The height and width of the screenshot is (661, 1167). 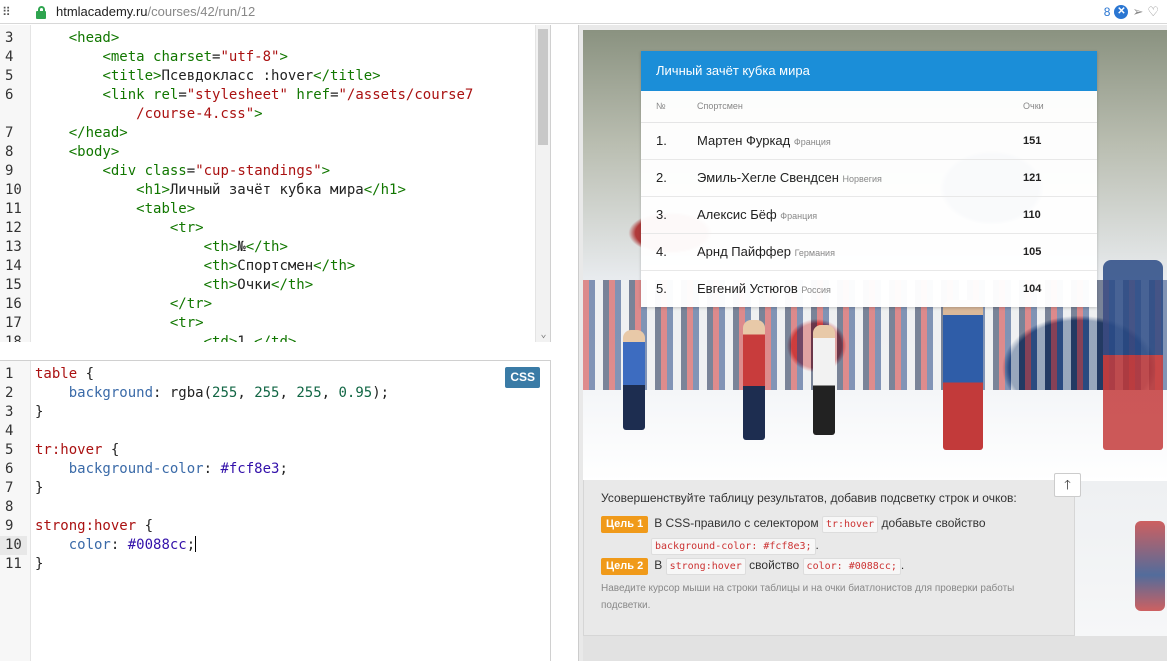 I want to click on code-text: background: rgba(255, 255, 255, 0.95);, so click(x=208, y=393).